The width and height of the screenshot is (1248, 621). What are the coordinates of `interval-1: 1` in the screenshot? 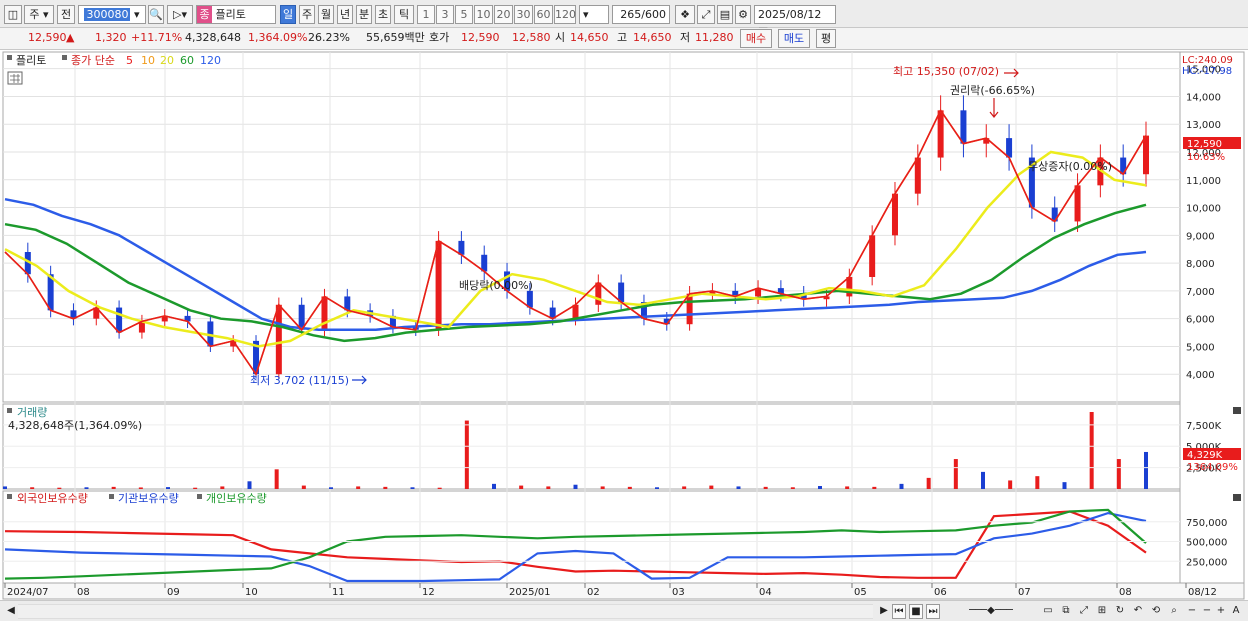 It's located at (426, 14).